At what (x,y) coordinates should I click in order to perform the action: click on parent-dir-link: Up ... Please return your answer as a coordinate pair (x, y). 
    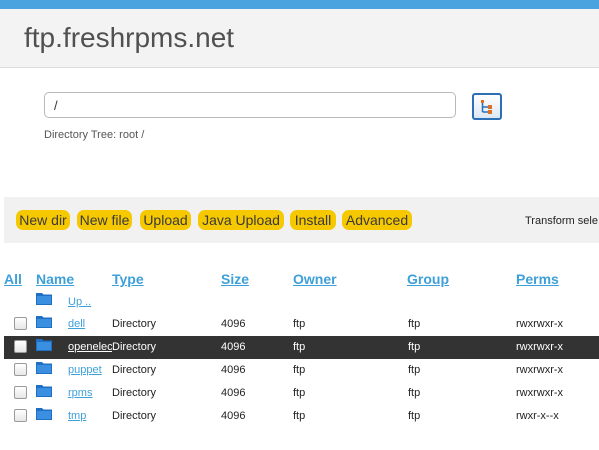
    Looking at the image, I should click on (88, 302).